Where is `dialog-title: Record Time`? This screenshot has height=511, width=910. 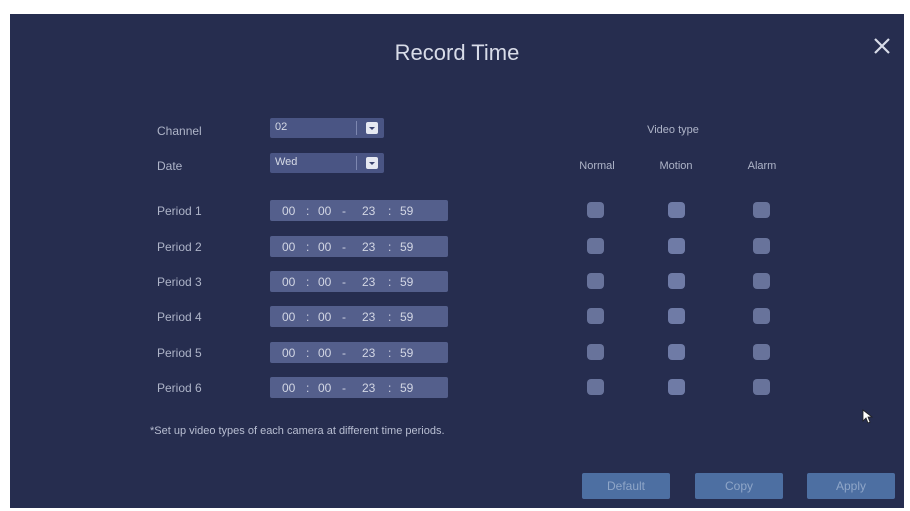 dialog-title: Record Time is located at coordinates (457, 52).